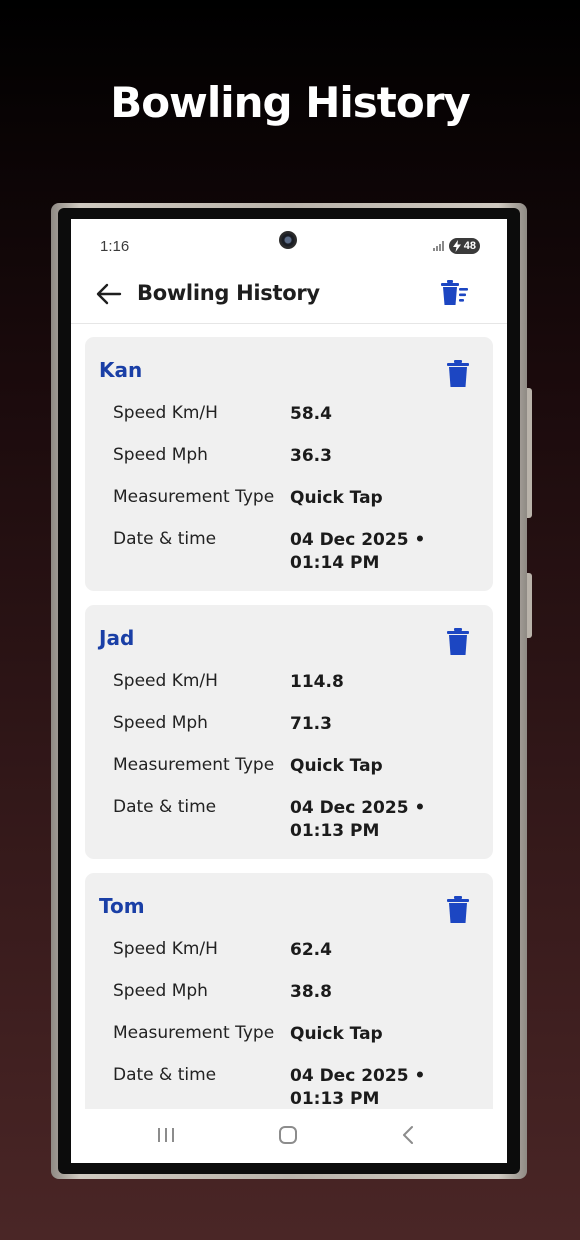  Describe the element at coordinates (409, 1135) in the screenshot. I see `chevron-left-icon` at that location.